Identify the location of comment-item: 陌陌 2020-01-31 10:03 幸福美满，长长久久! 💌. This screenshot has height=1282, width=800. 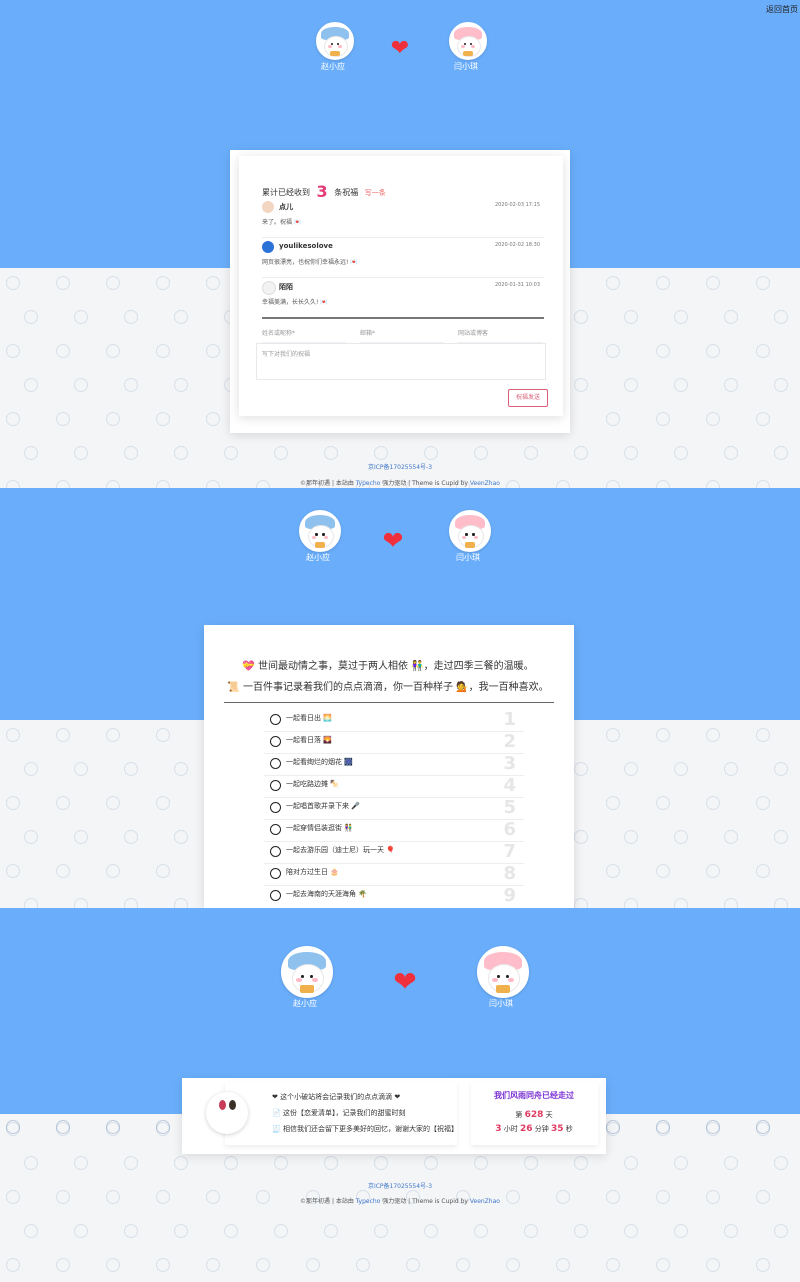
(403, 300).